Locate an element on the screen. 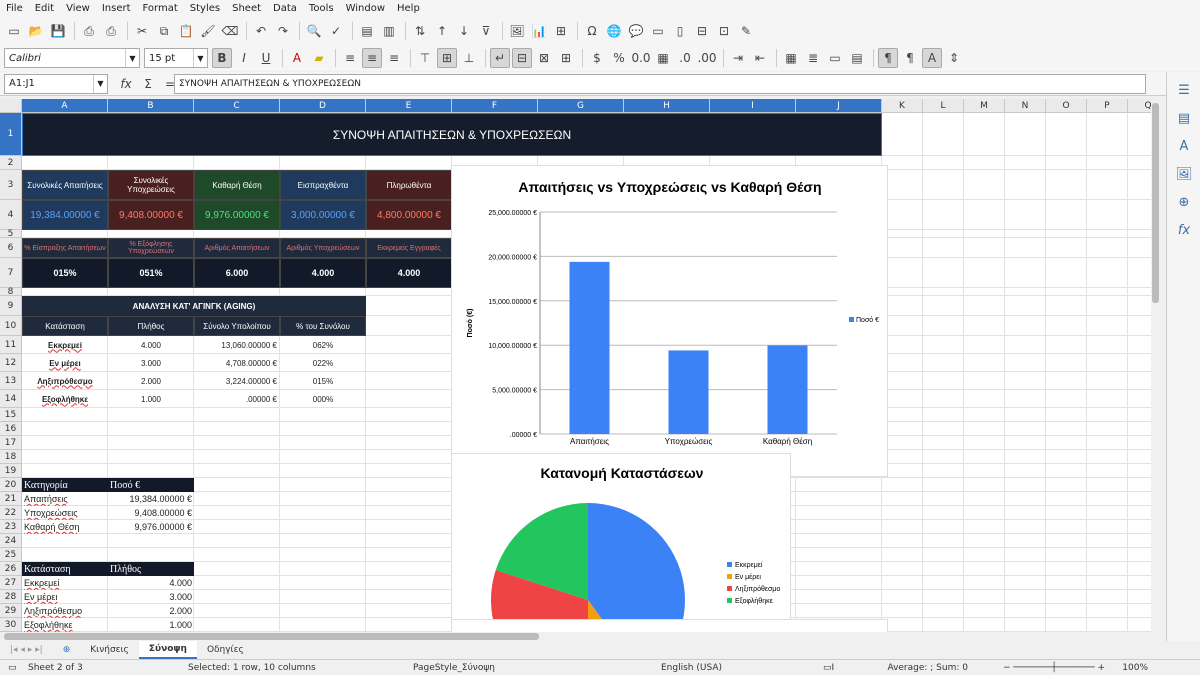 The height and width of the screenshot is (675, 1200). italic-icon: I is located at coordinates (244, 58).